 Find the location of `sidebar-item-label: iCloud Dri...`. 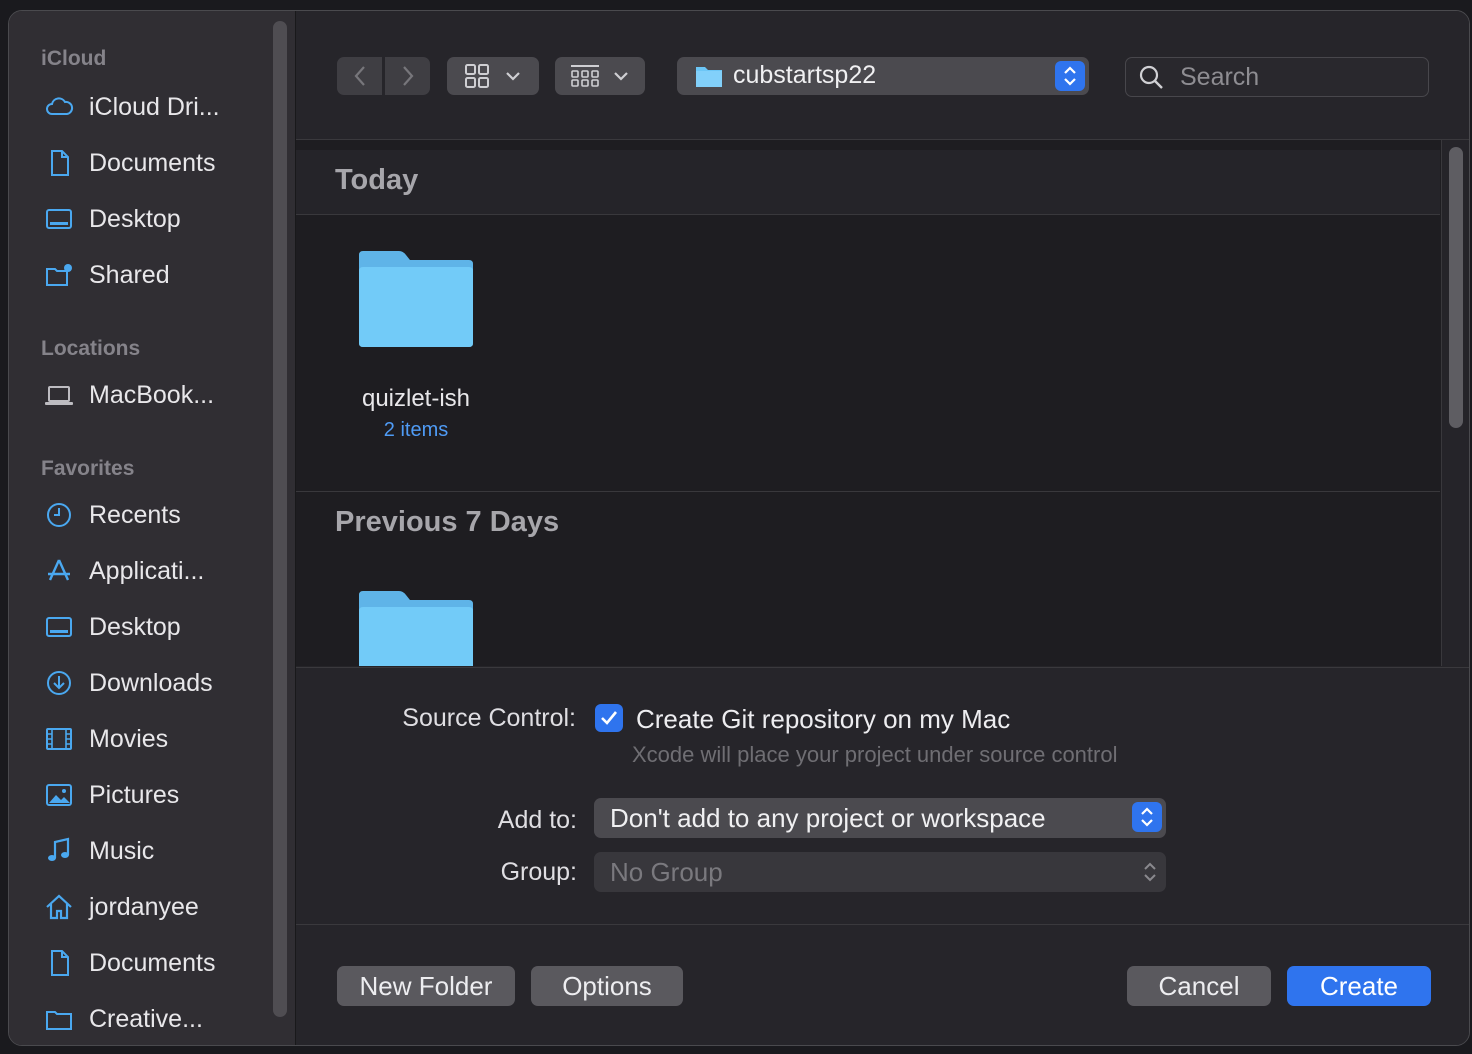

sidebar-item-label: iCloud Dri... is located at coordinates (154, 106).